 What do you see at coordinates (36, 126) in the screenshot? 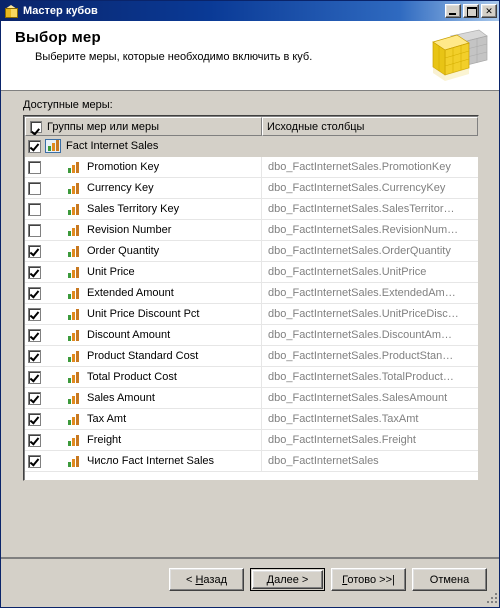
I see `select-all-checkbox` at bounding box center [36, 126].